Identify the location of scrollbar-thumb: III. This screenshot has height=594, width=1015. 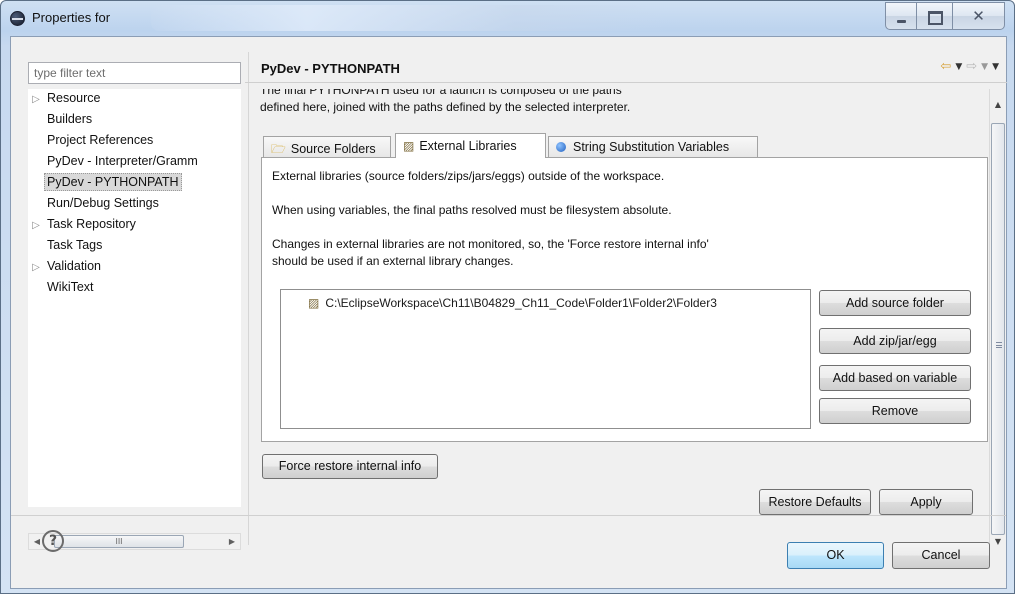
(119, 541).